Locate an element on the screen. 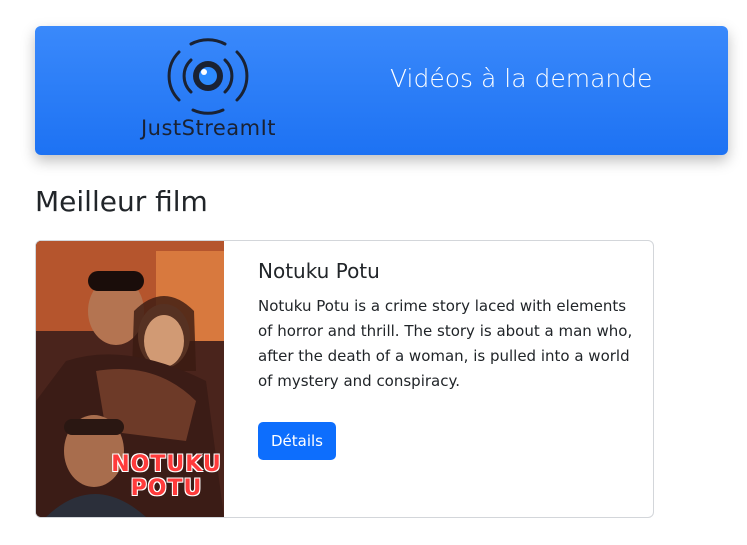  logo: JustStreamIt is located at coordinates (208, 90).